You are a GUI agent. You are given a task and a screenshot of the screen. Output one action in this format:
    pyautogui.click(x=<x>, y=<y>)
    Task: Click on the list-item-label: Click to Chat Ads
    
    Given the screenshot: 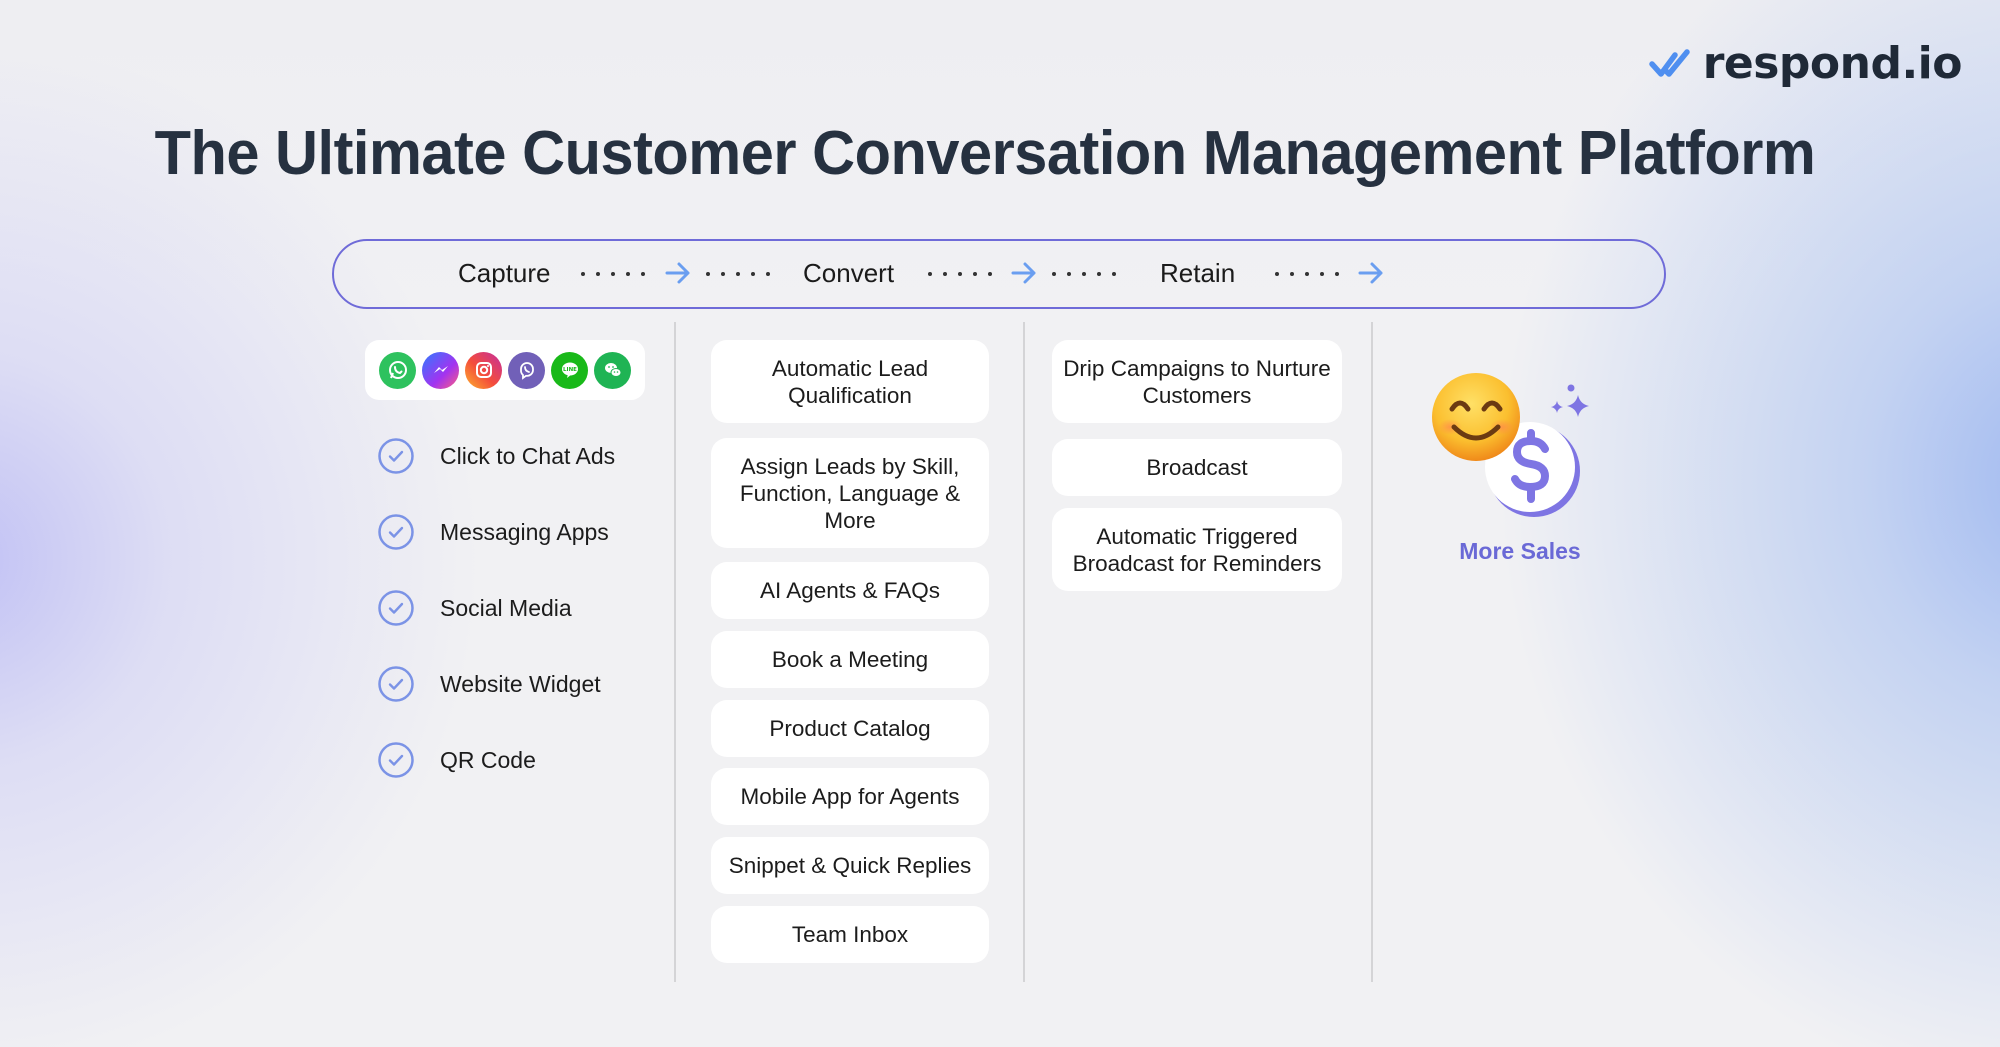 What is the action you would take?
    pyautogui.click(x=528, y=455)
    